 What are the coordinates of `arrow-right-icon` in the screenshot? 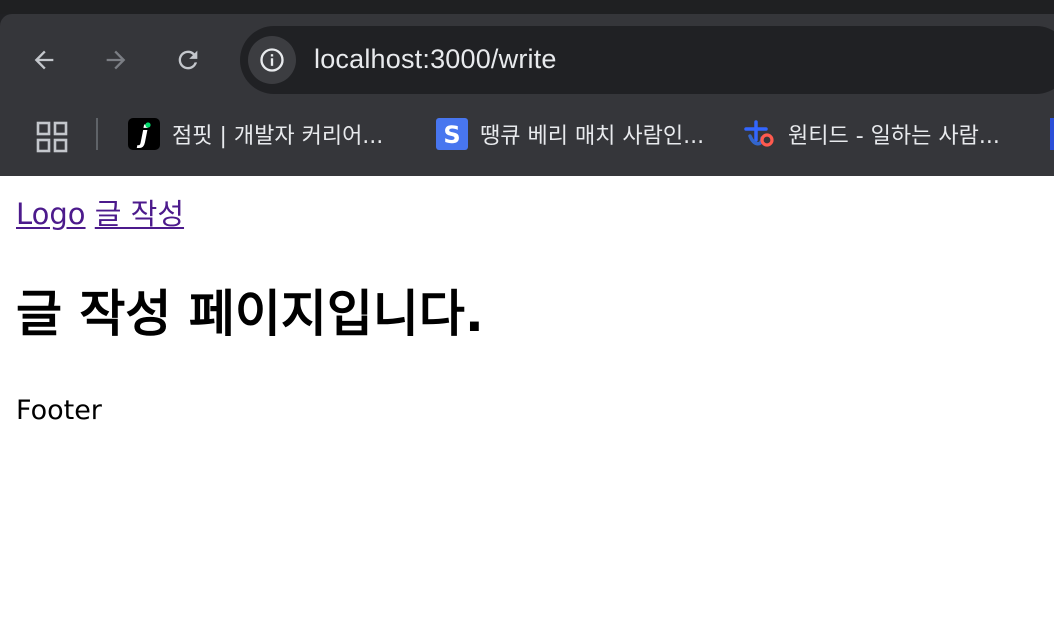 It's located at (116, 60).